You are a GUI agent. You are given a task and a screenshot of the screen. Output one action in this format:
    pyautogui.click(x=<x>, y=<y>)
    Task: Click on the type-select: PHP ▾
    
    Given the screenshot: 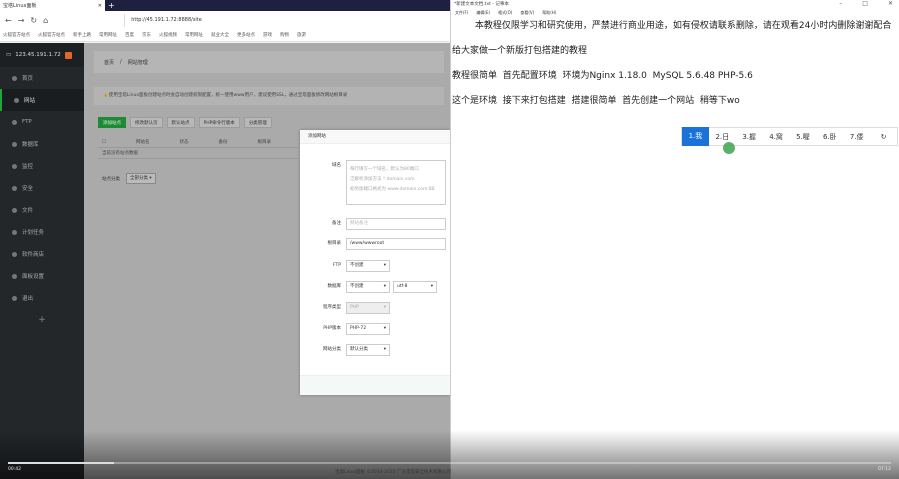 What is the action you would take?
    pyautogui.click(x=368, y=308)
    